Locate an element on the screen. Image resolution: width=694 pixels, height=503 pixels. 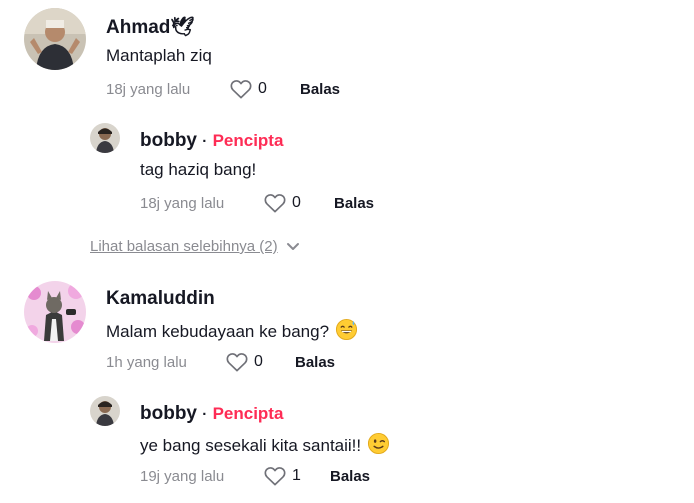
comment-text-row: Malam kebudayaan ke bang? is located at coordinates (232, 330).